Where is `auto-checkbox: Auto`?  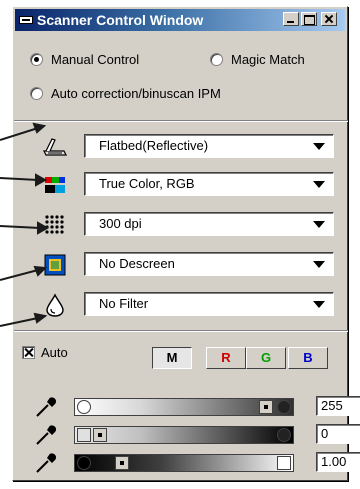
auto-checkbox: Auto is located at coordinates (45, 352).